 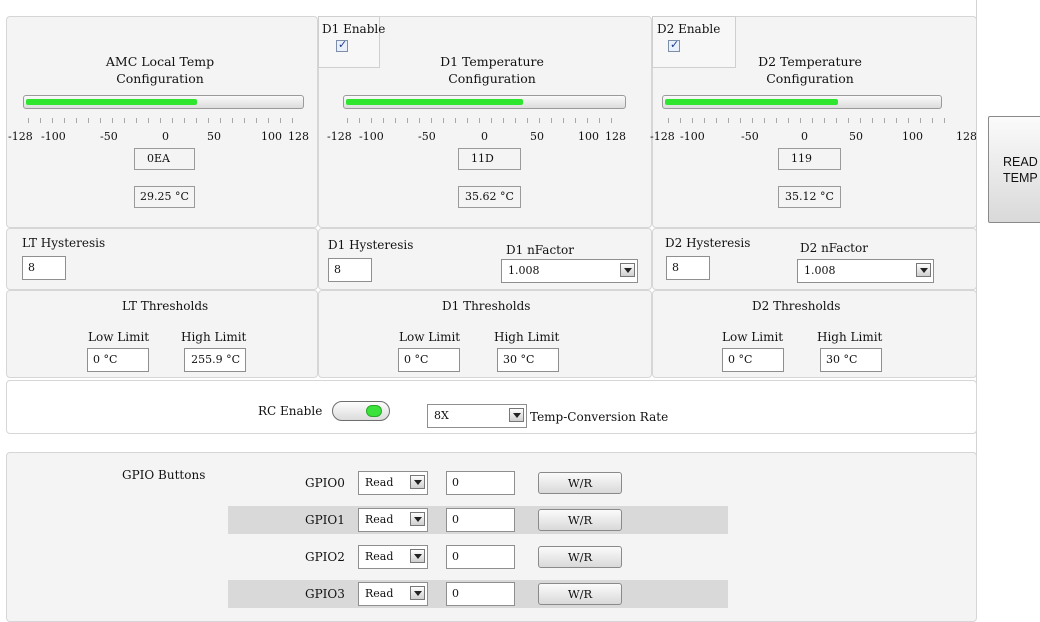 I want to click on d2-thresholds-label: D2 Thresholds, so click(x=796, y=306).